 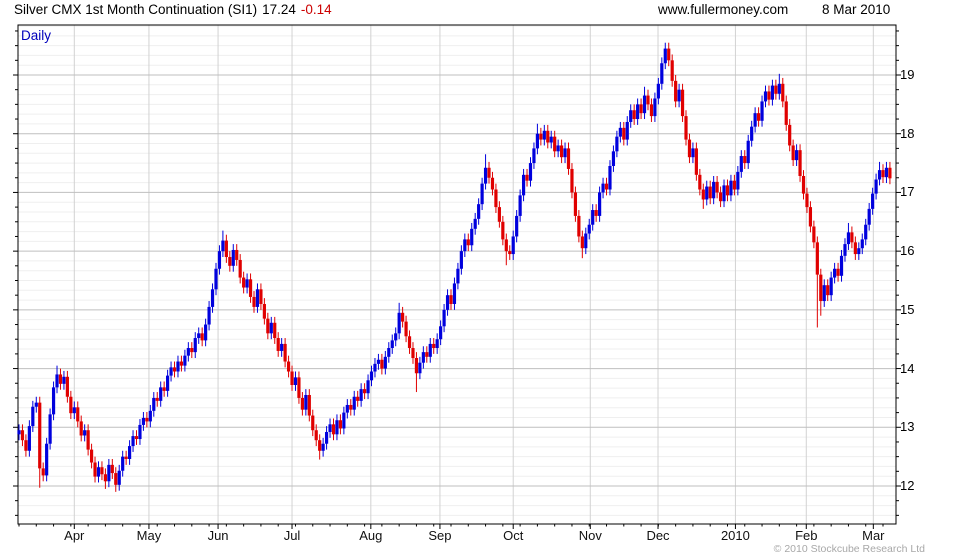 What do you see at coordinates (907, 427) in the screenshot?
I see `y-axis-tick-label: 13` at bounding box center [907, 427].